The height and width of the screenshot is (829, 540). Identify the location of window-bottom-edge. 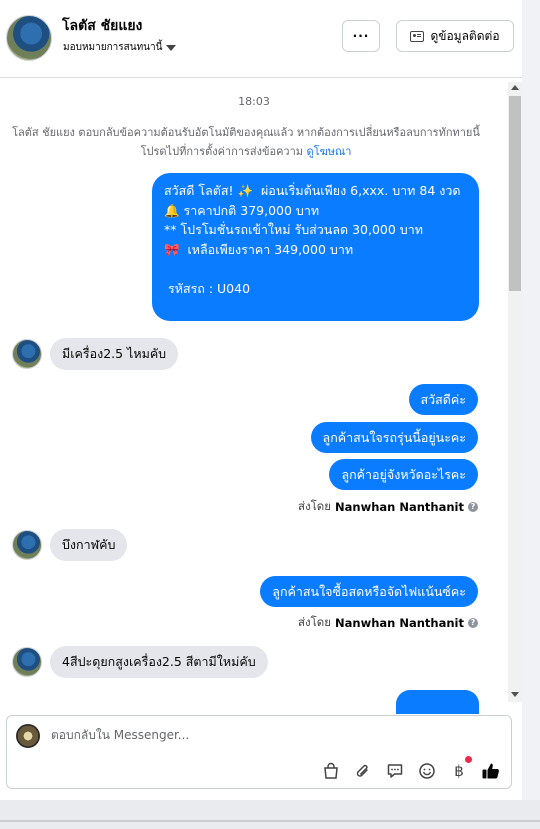
(270, 814).